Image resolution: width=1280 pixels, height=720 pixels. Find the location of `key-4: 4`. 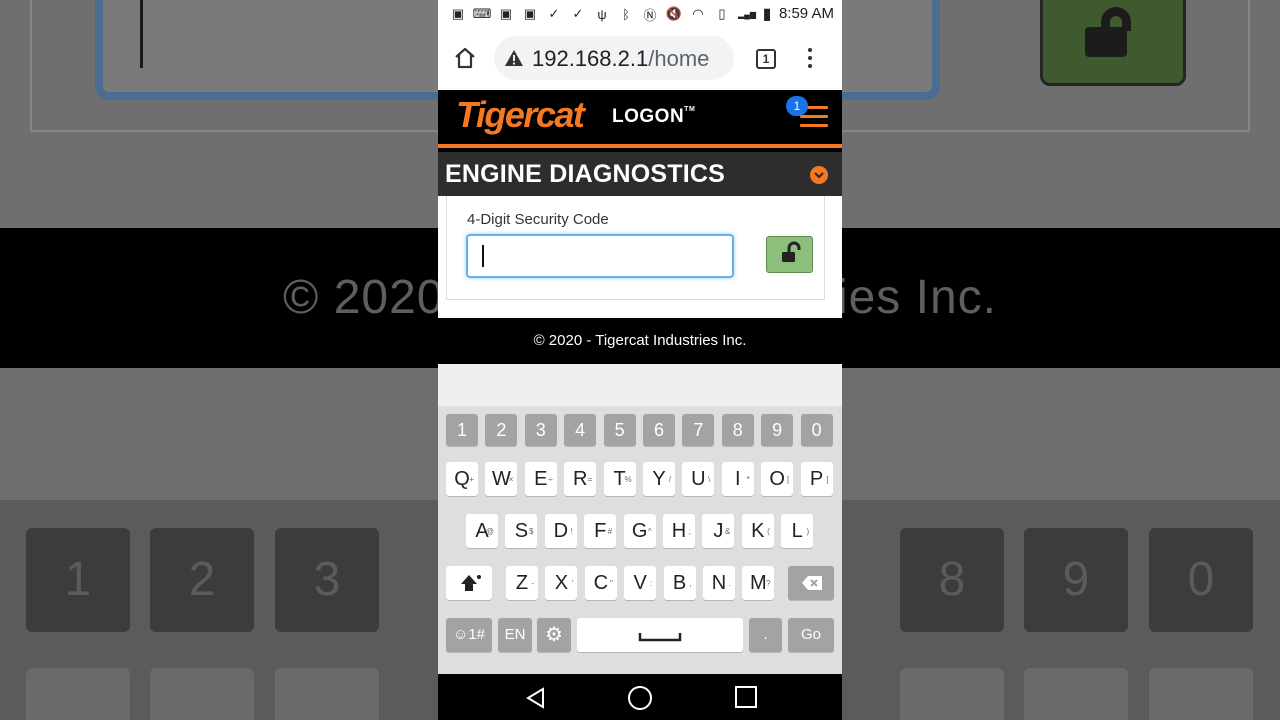

key-4: 4 is located at coordinates (580, 430).